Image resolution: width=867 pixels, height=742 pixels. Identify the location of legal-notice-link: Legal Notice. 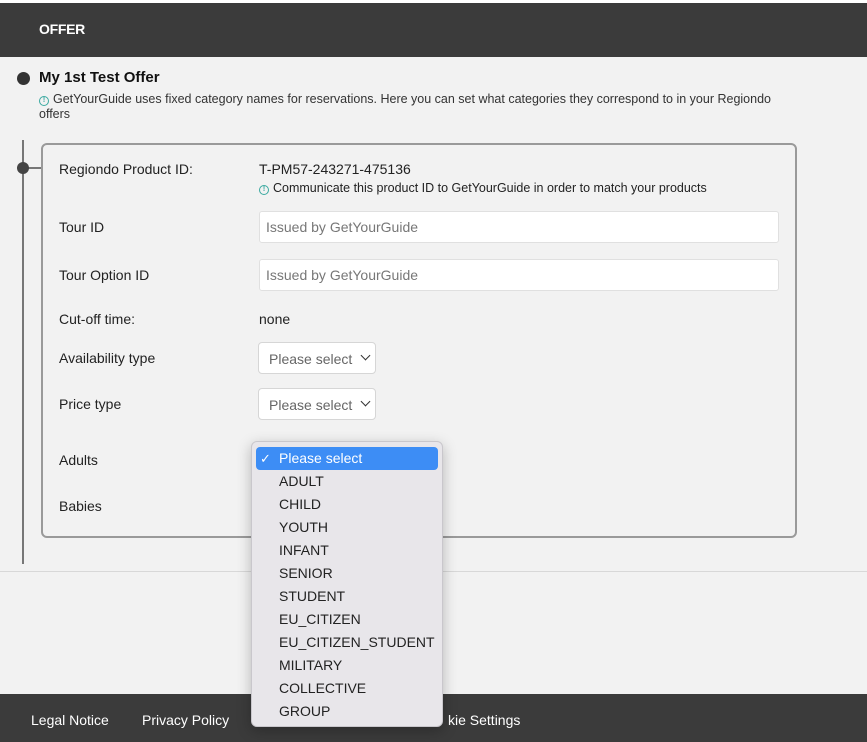
(70, 720).